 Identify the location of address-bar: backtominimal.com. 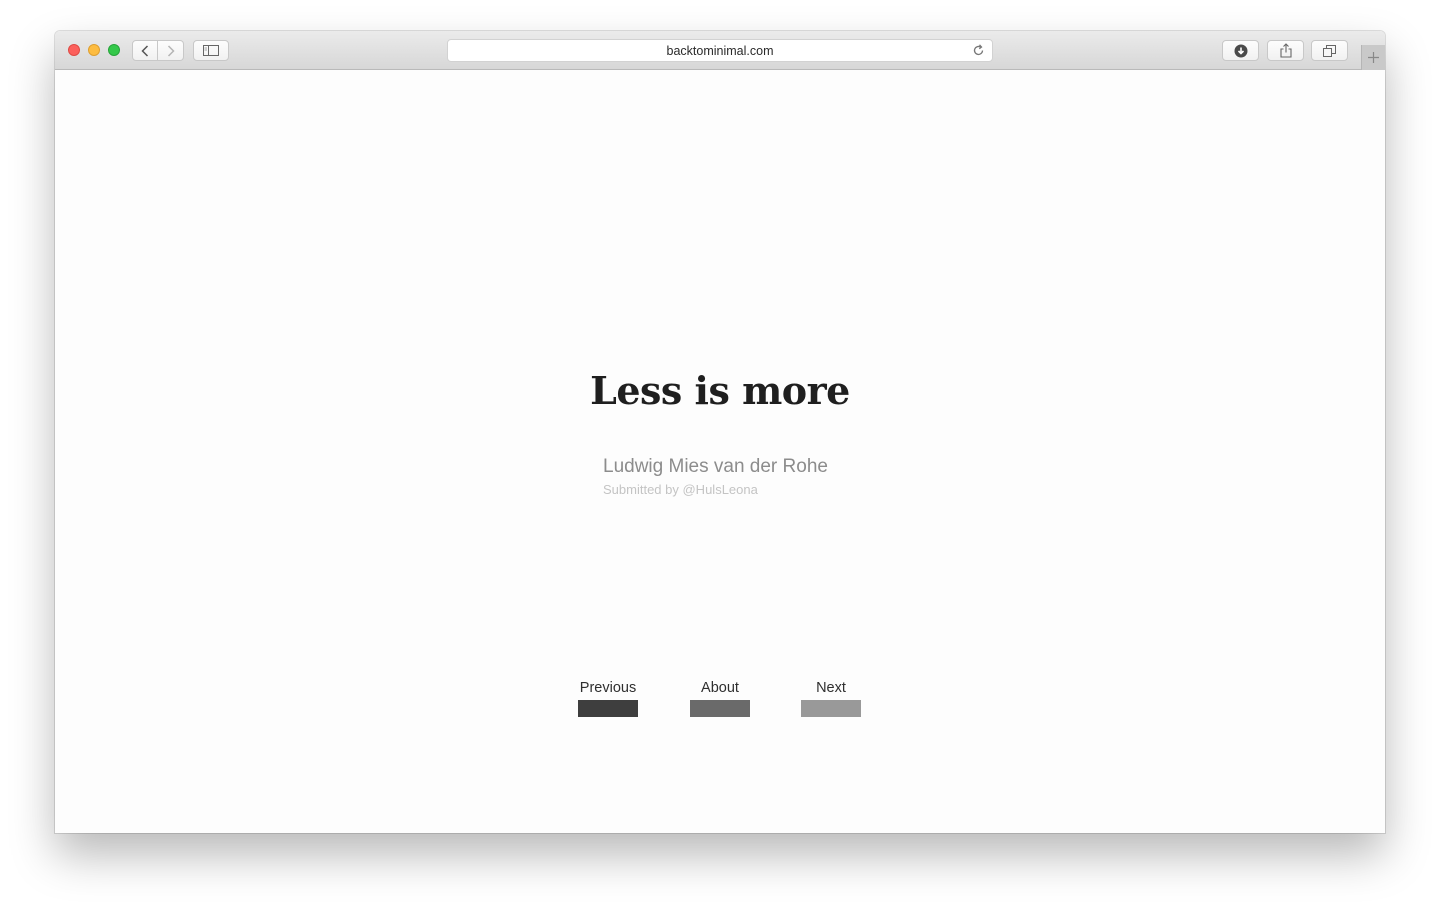
(720, 50).